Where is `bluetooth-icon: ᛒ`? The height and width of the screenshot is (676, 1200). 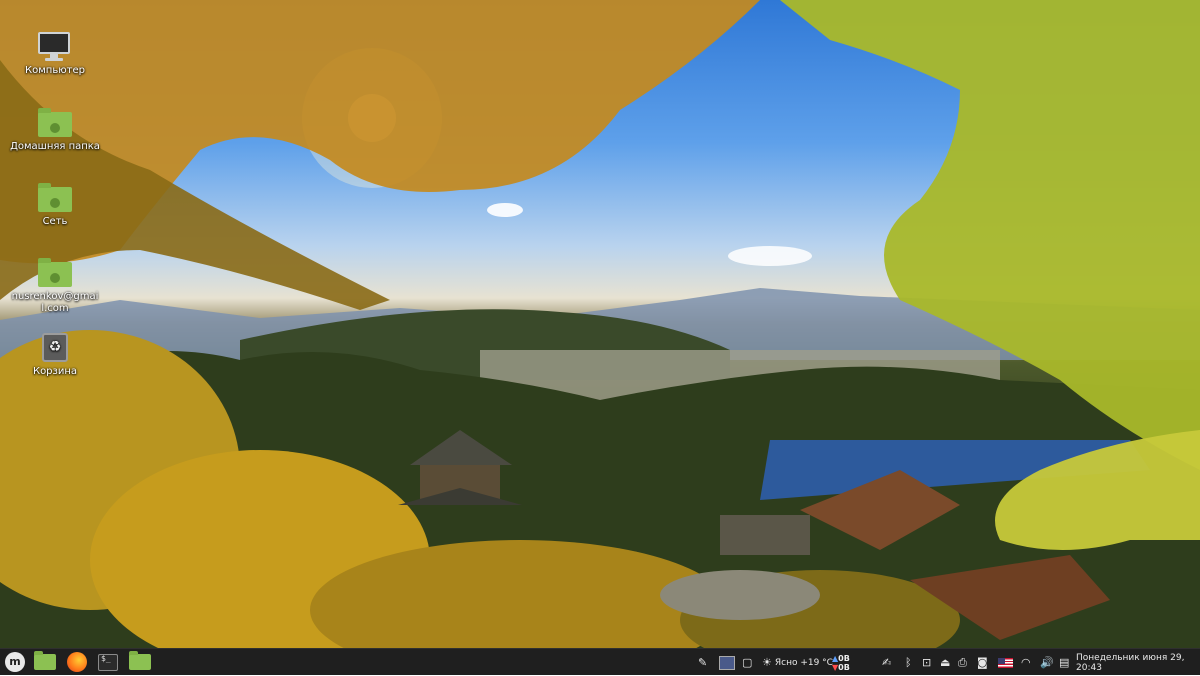 bluetooth-icon: ᛒ is located at coordinates (908, 662).